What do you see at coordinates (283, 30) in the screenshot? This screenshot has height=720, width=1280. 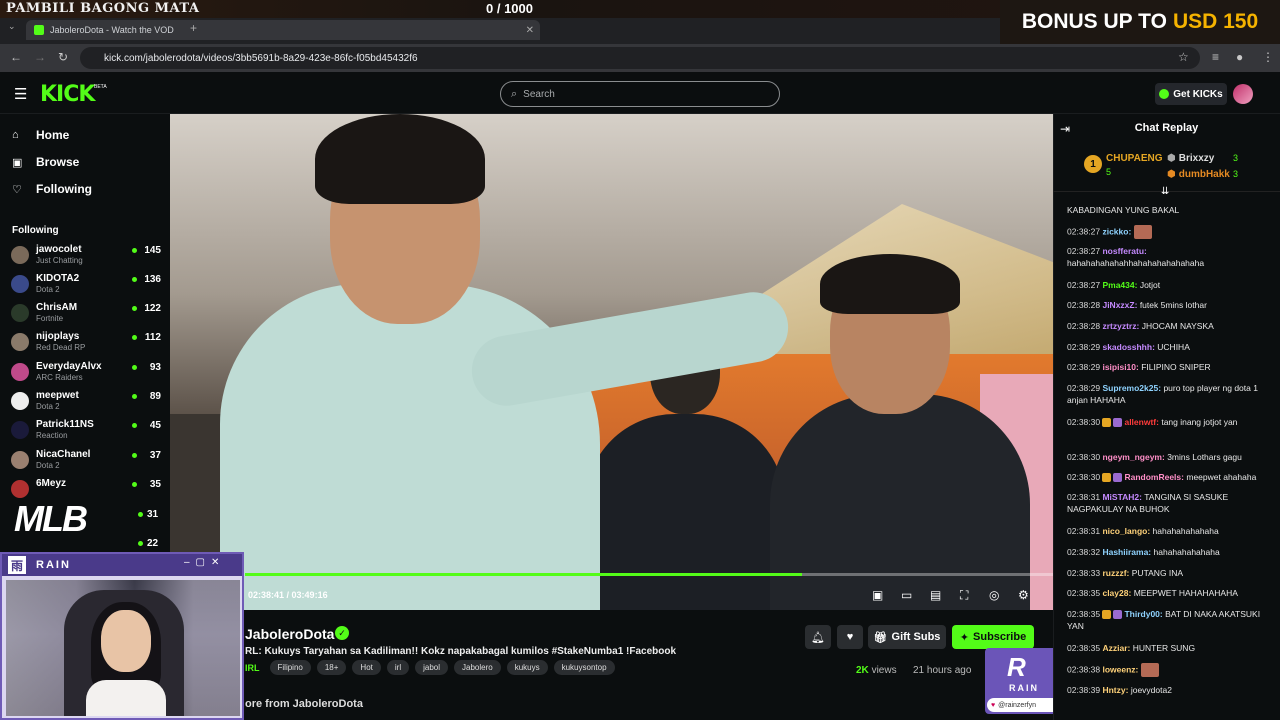 I see `browser-tab: JaboleroDota - Watch the VOD ✕` at bounding box center [283, 30].